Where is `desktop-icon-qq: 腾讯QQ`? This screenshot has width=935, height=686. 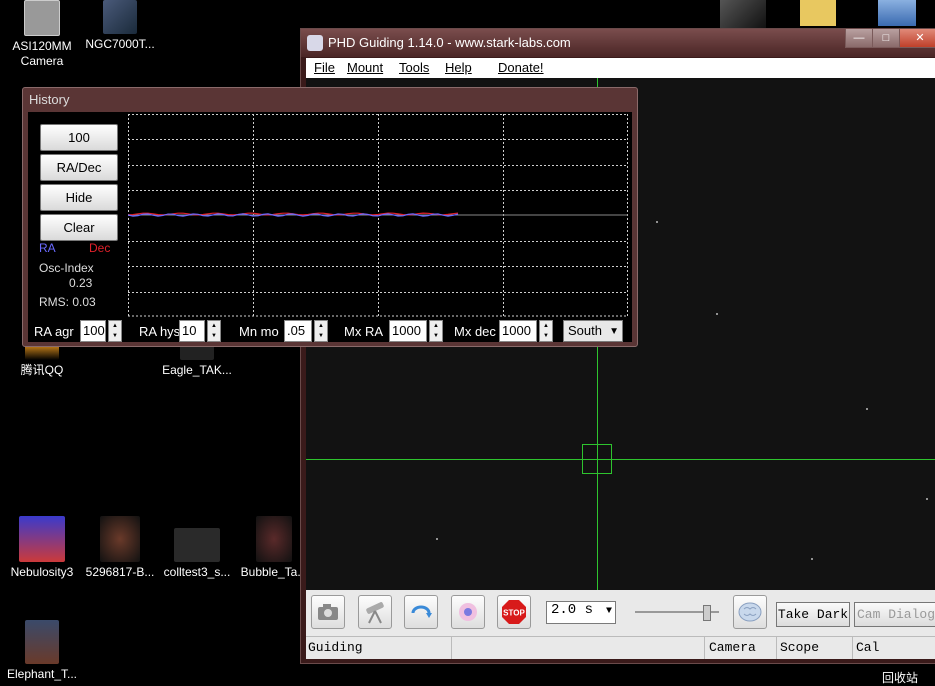
desktop-icon-qq: 腾讯QQ is located at coordinates (42, 360).